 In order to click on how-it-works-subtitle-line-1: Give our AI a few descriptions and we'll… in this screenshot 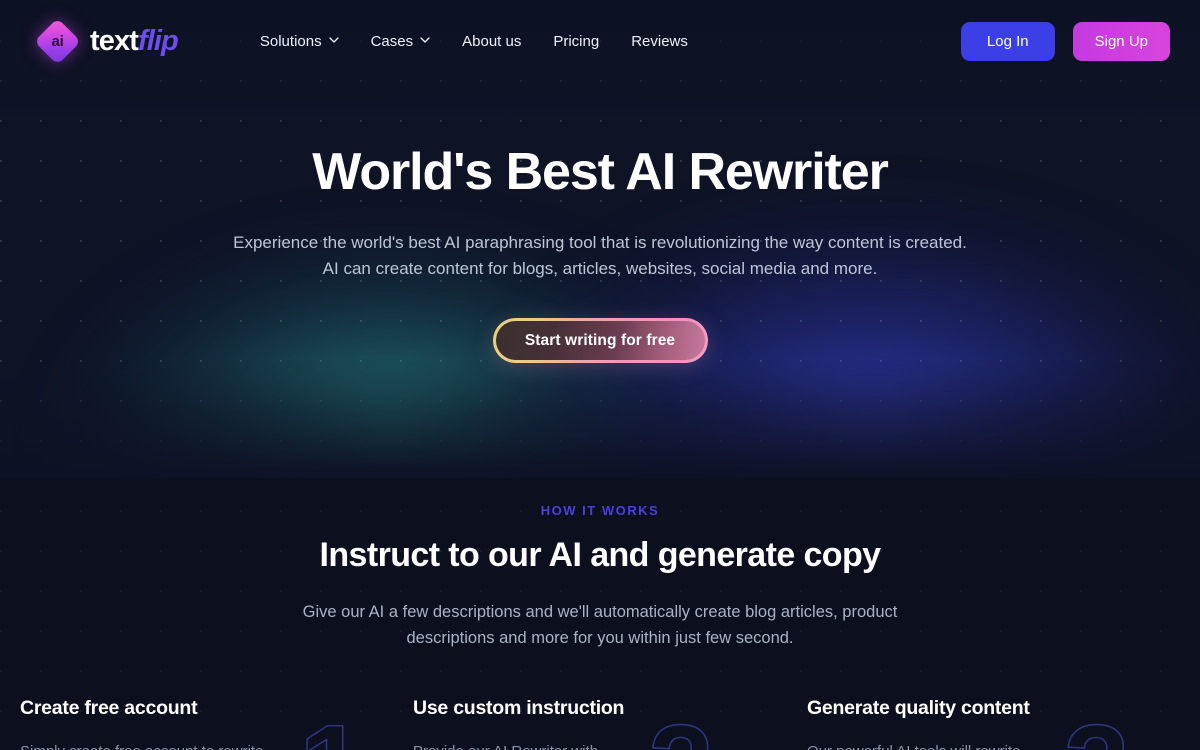, I will do `click(600, 612)`.